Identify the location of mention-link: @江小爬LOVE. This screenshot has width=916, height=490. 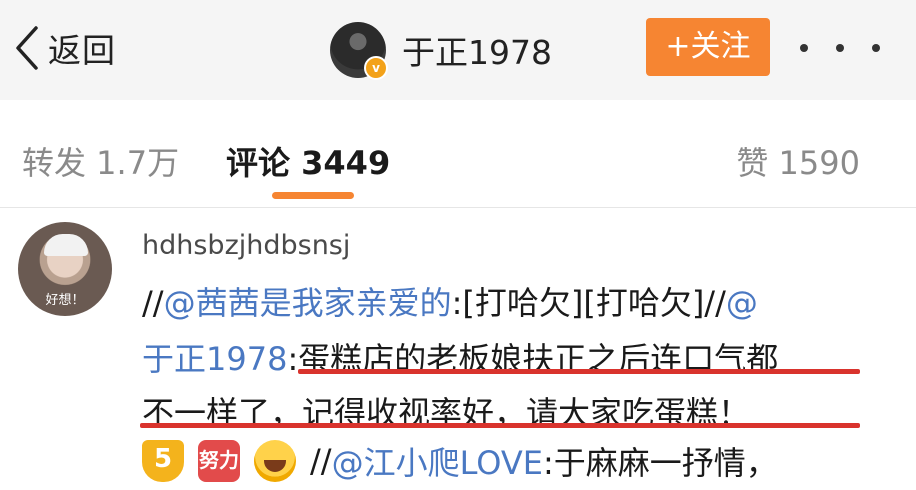
(437, 461).